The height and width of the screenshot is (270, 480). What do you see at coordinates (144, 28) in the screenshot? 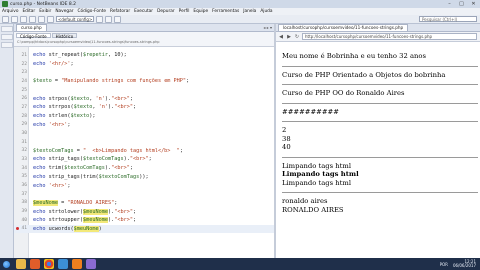
I see `editor-tab-strip: curso.php ◂ ▸ ▾` at bounding box center [144, 28].